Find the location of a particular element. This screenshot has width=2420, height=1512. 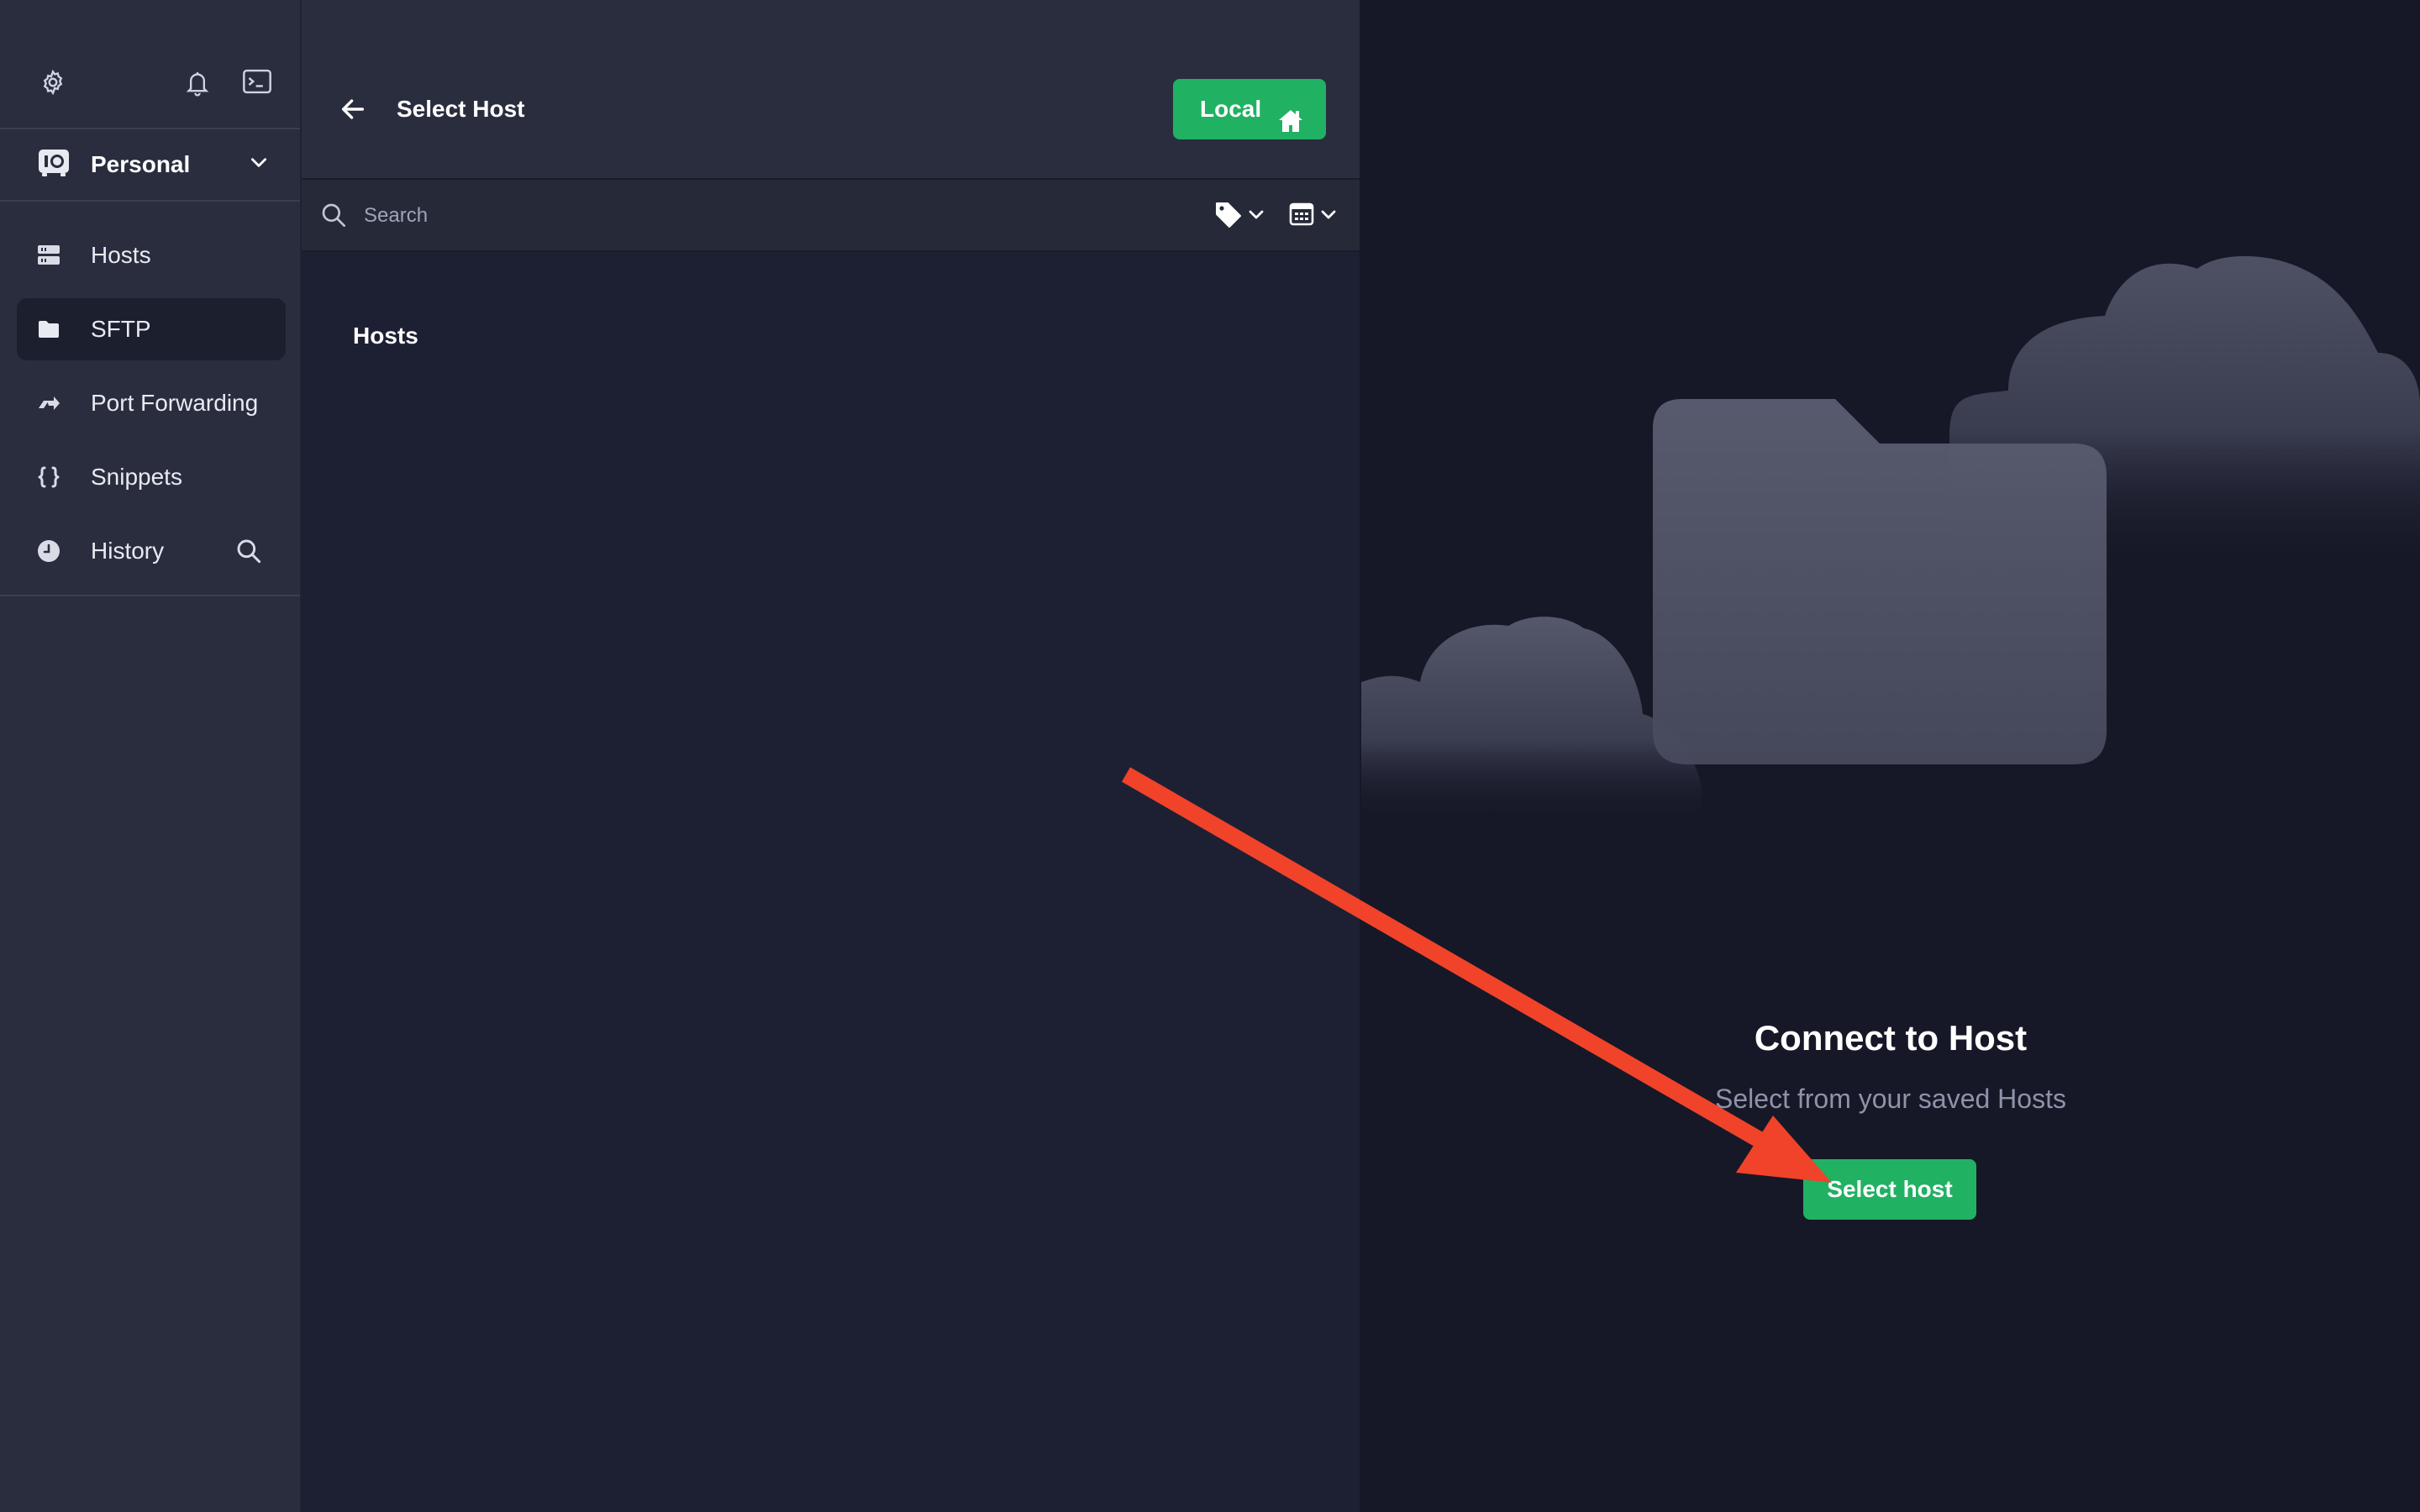

search-bar is located at coordinates (831, 216).